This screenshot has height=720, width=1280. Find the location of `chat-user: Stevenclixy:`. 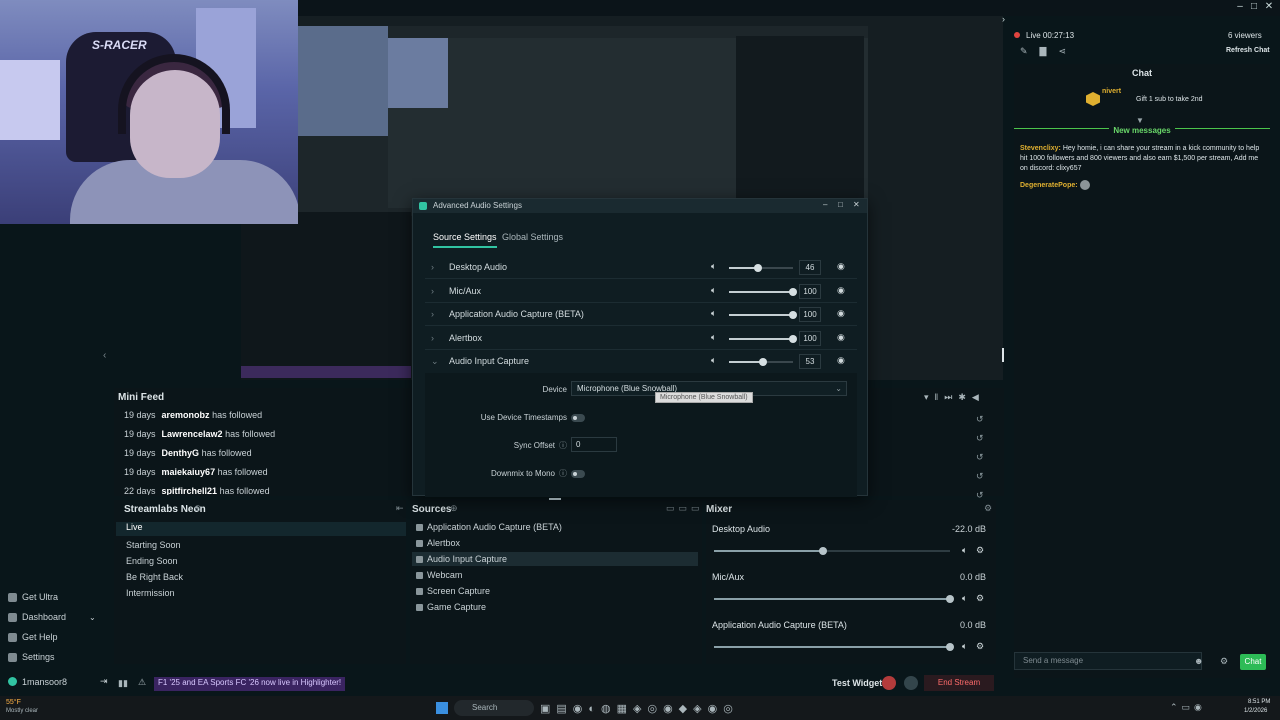

chat-user: Stevenclixy: is located at coordinates (1040, 148).